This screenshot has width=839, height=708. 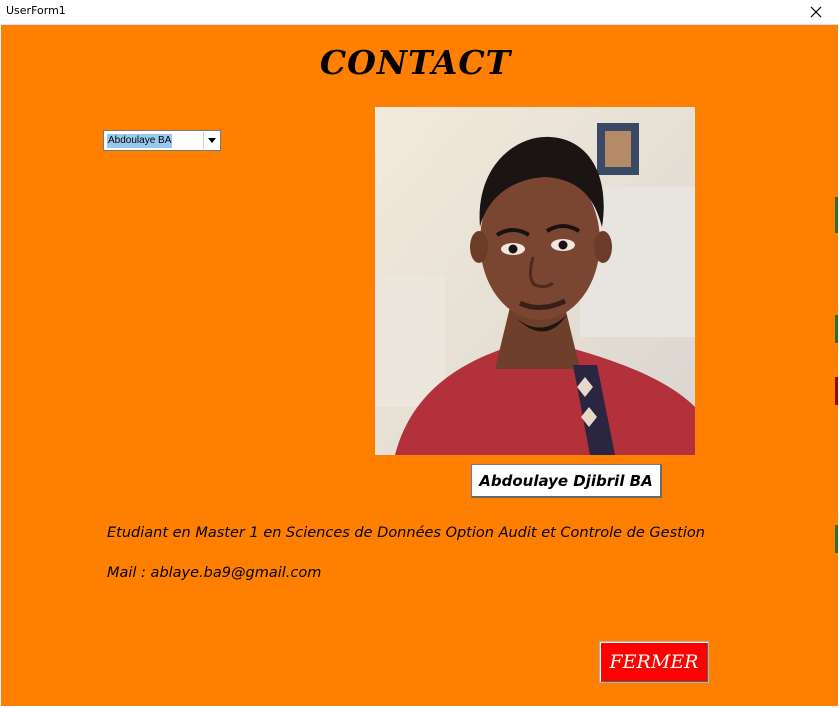 I want to click on close-icon, so click(x=816, y=12).